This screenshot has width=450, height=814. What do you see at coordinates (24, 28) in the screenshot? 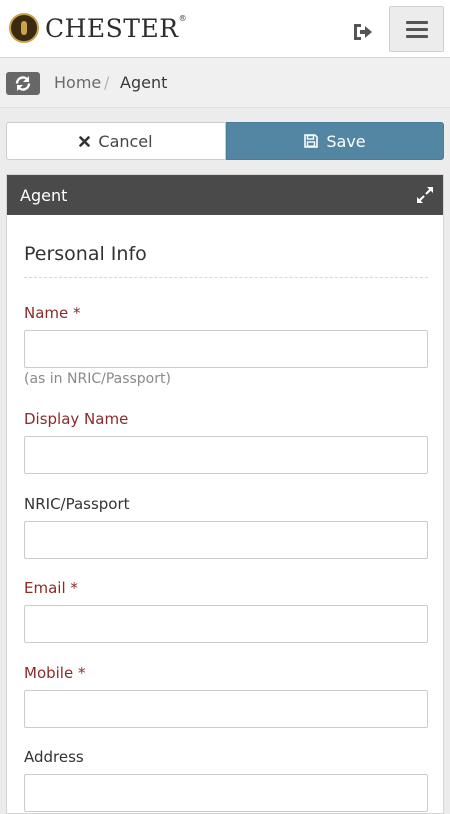
I see `brand-emblem-icon` at bounding box center [24, 28].